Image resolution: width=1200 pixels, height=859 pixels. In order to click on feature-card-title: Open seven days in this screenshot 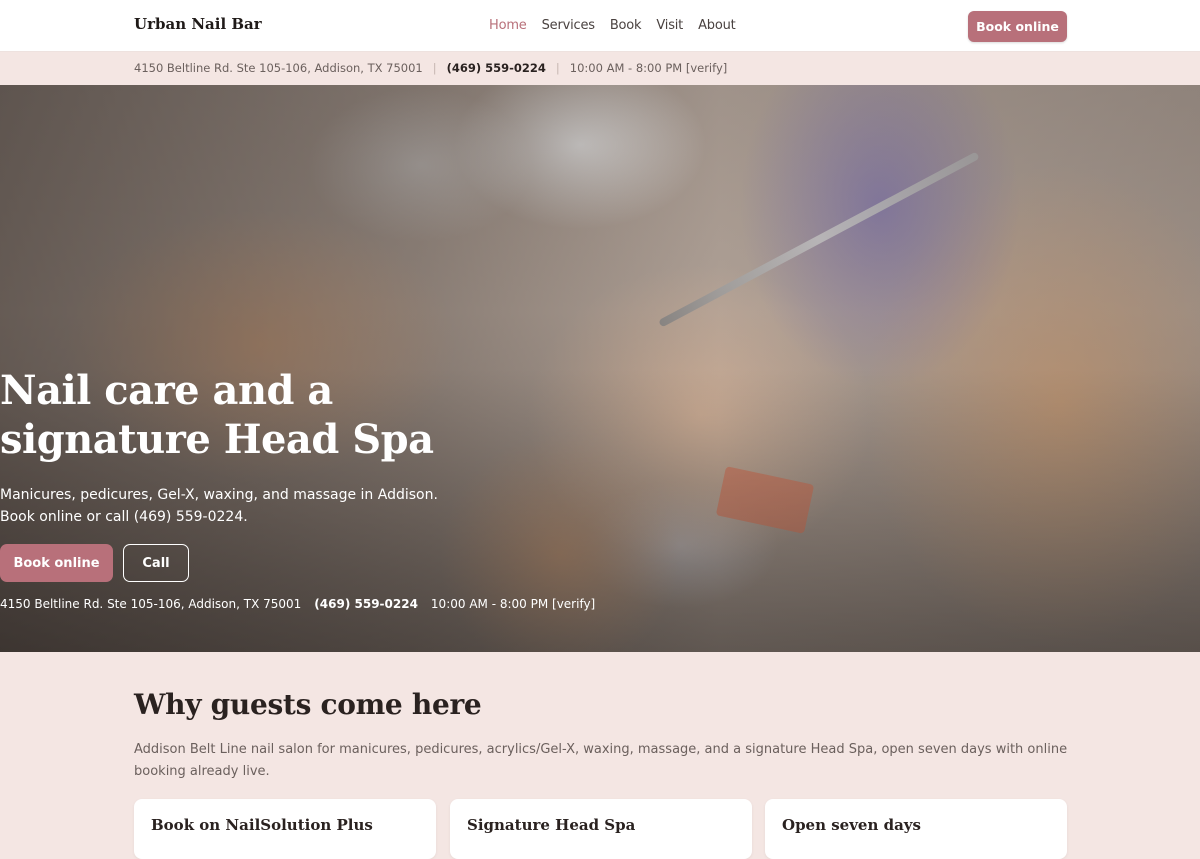, I will do `click(851, 825)`.